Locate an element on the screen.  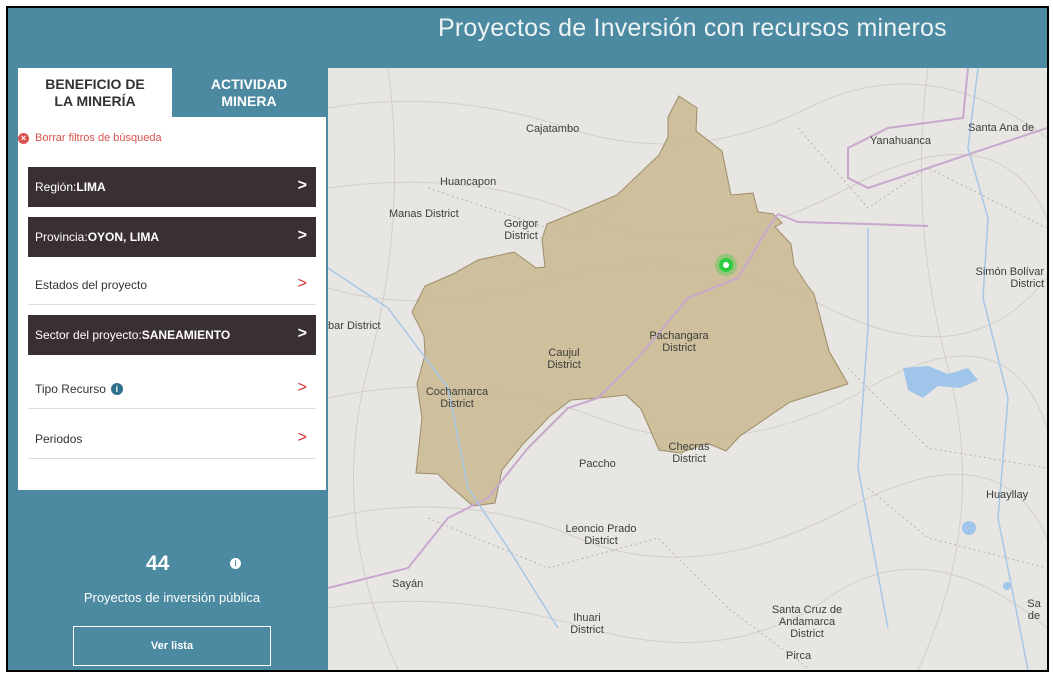
filter-label: Región: is located at coordinates (56, 187).